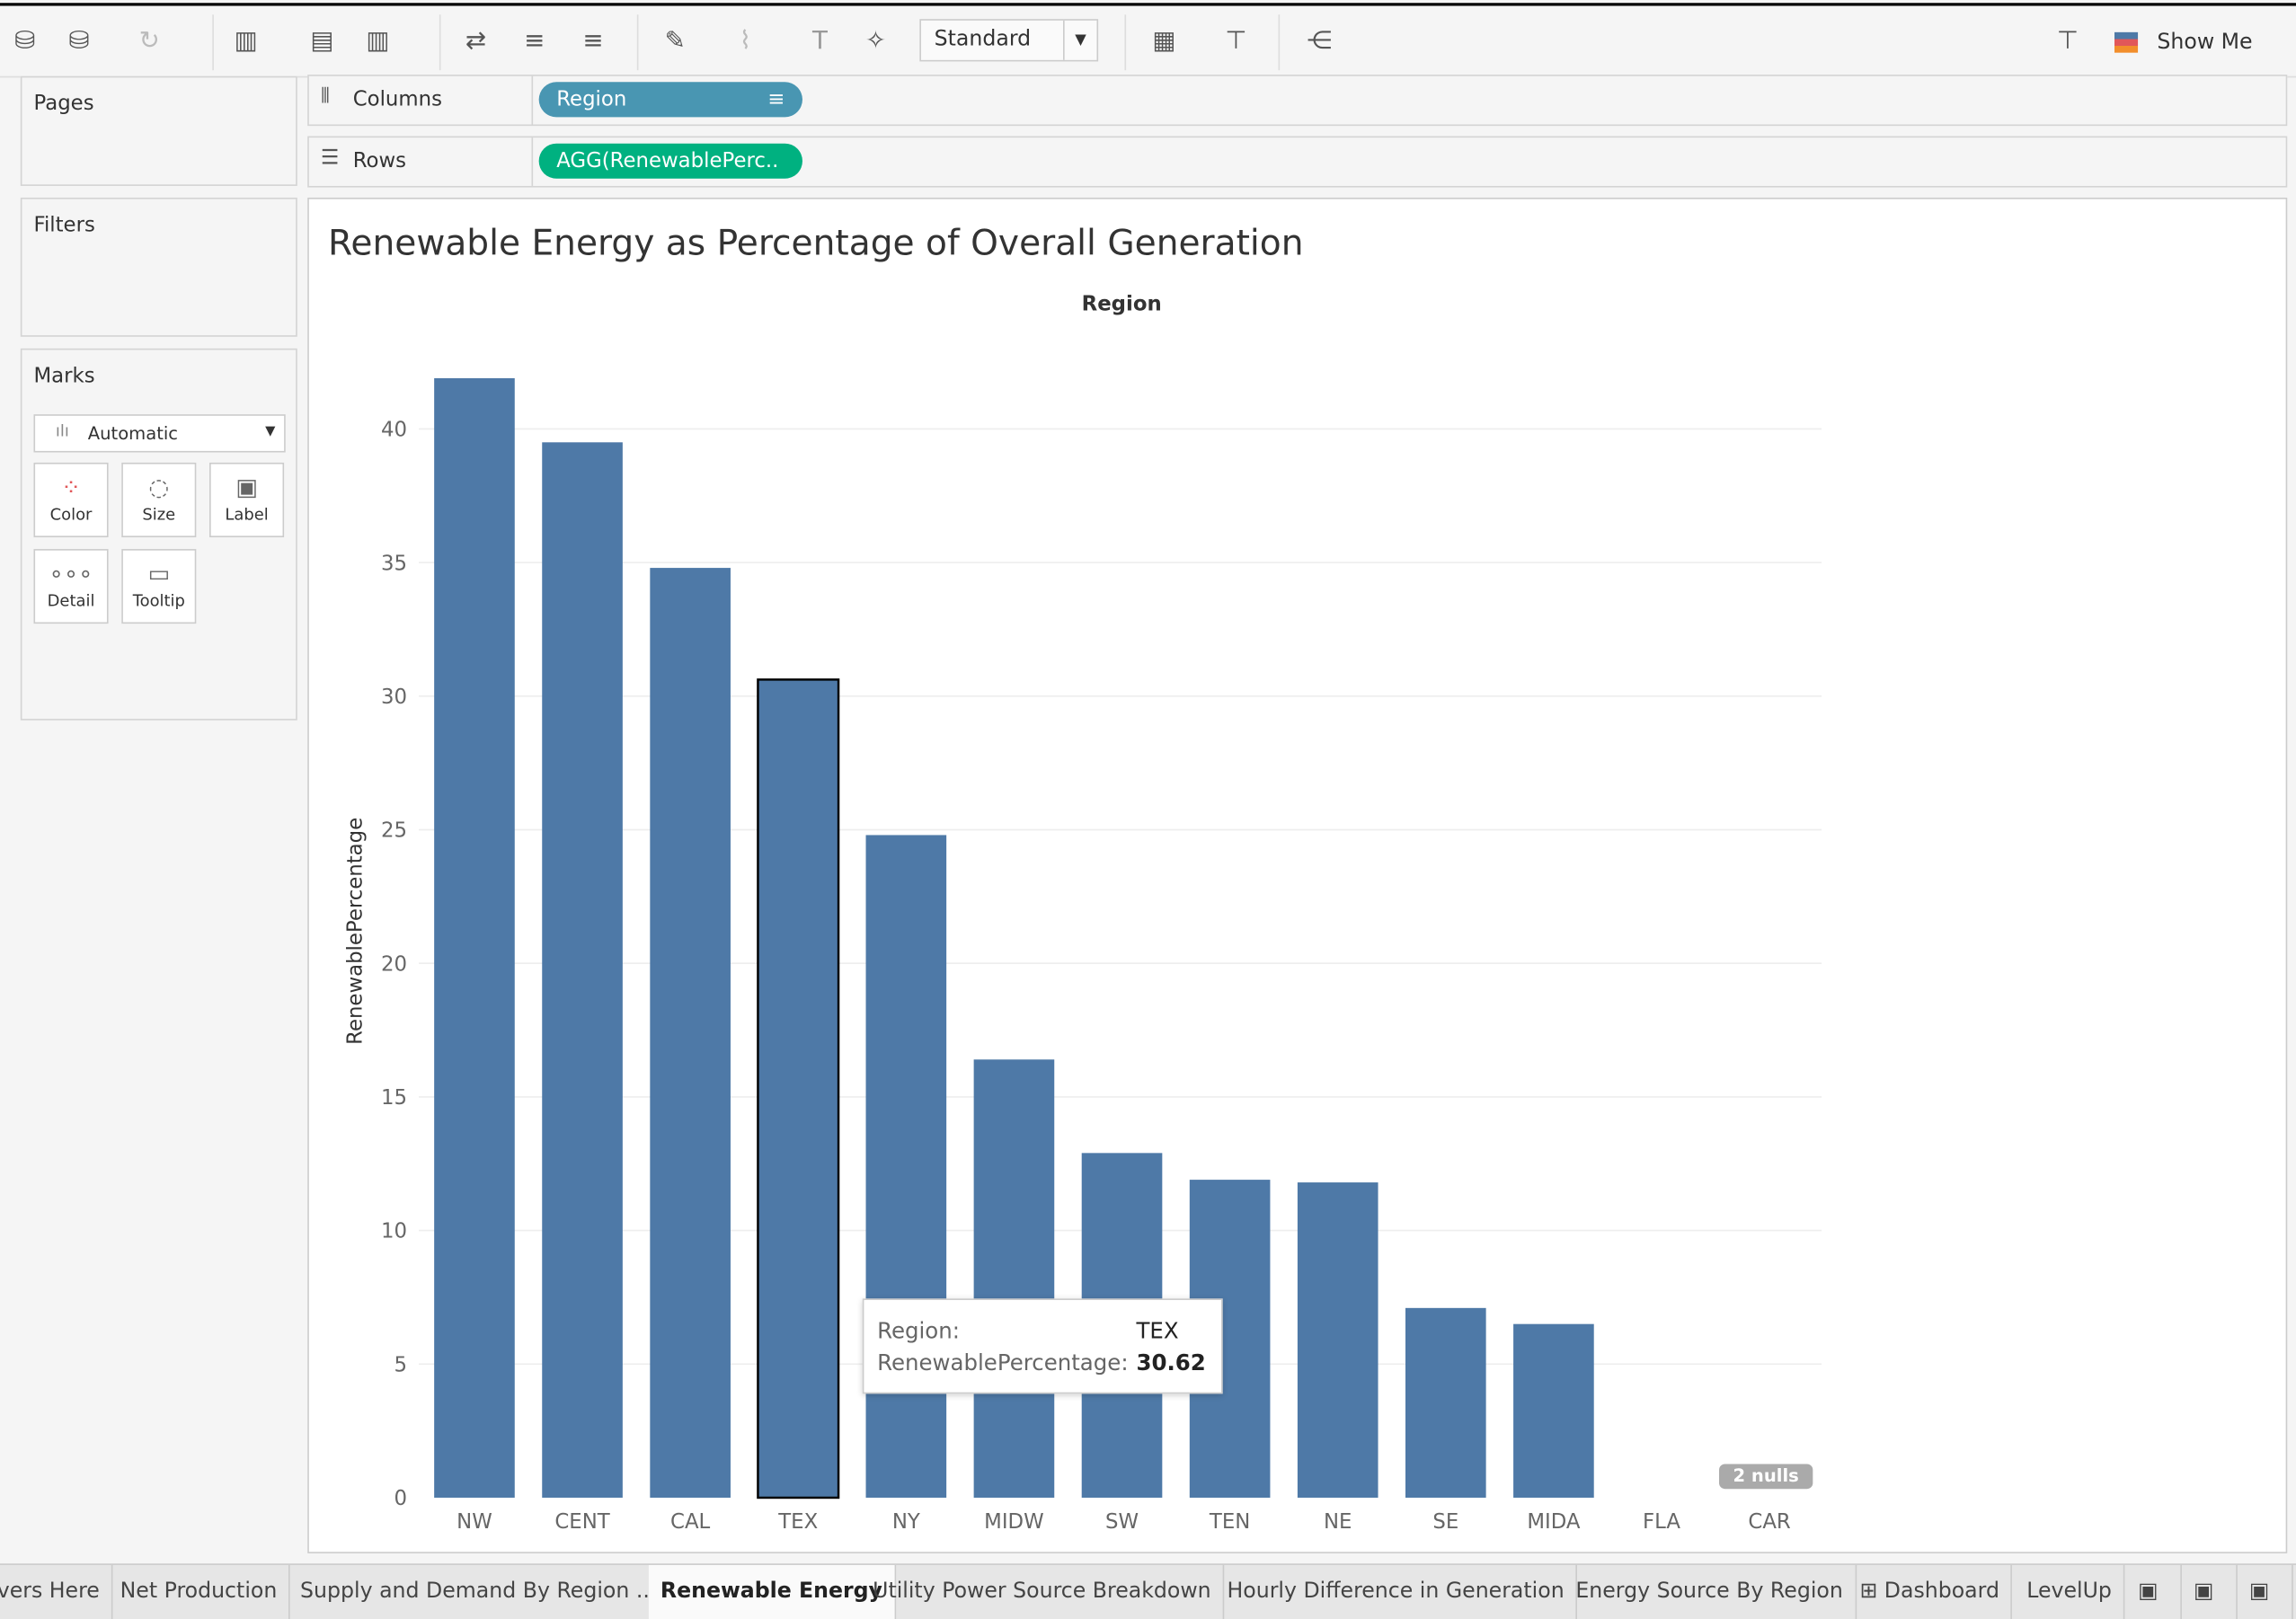 The height and width of the screenshot is (1619, 2296). Describe the element at coordinates (246, 487) in the screenshot. I see `label-icon: ▣` at that location.